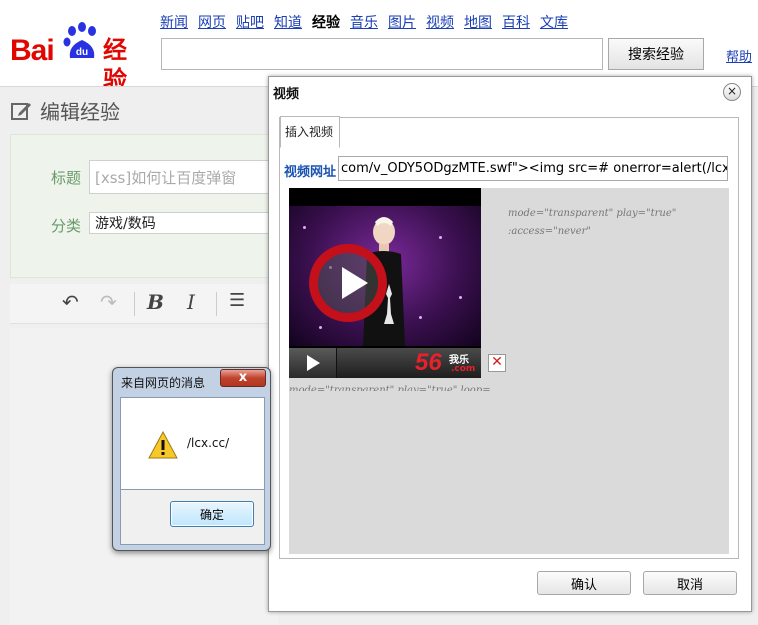 Image resolution: width=758 pixels, height=625 pixels. What do you see at coordinates (32, 50) in the screenshot?
I see `logo-bai-text: Bai` at bounding box center [32, 50].